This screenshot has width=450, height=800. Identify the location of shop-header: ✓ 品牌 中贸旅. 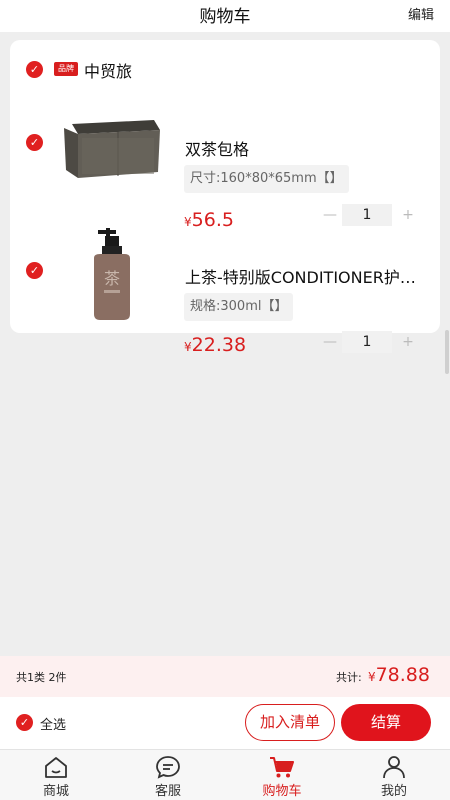
(225, 68).